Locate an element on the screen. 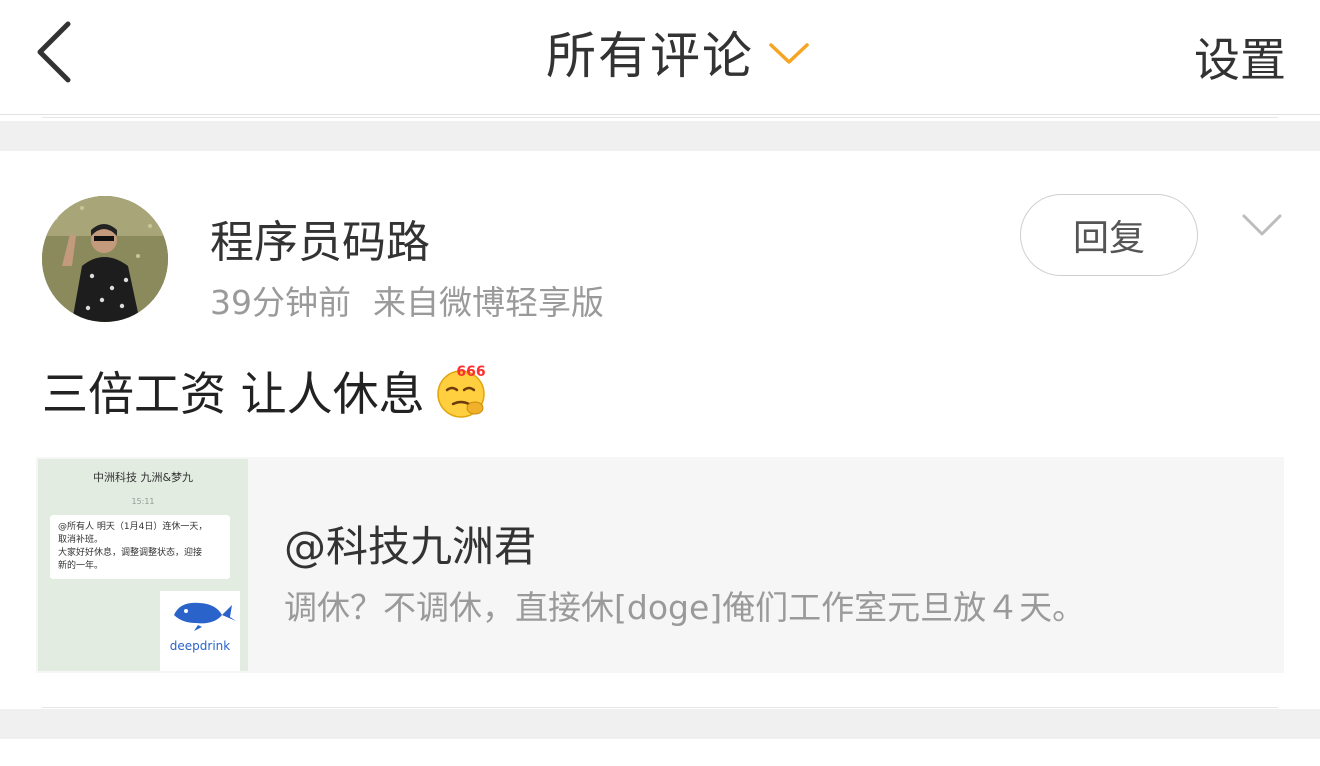 The height and width of the screenshot is (766, 1320). whale-icon is located at coordinates (205, 616).